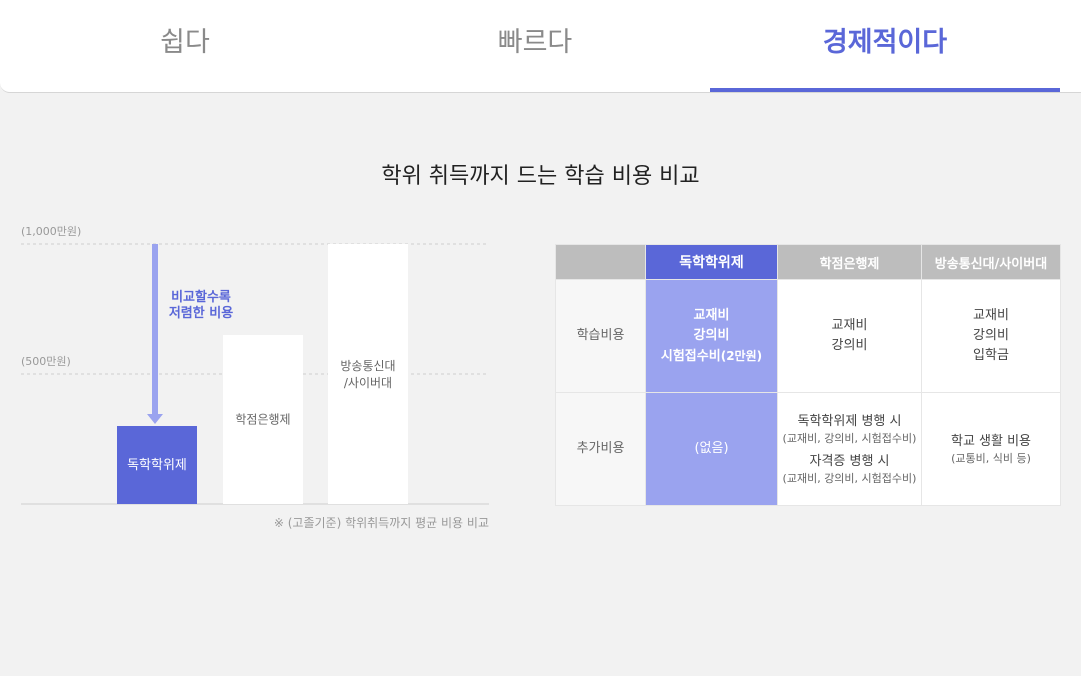 The image size is (1081, 676). I want to click on bar-label: 학점은행제, so click(262, 419).